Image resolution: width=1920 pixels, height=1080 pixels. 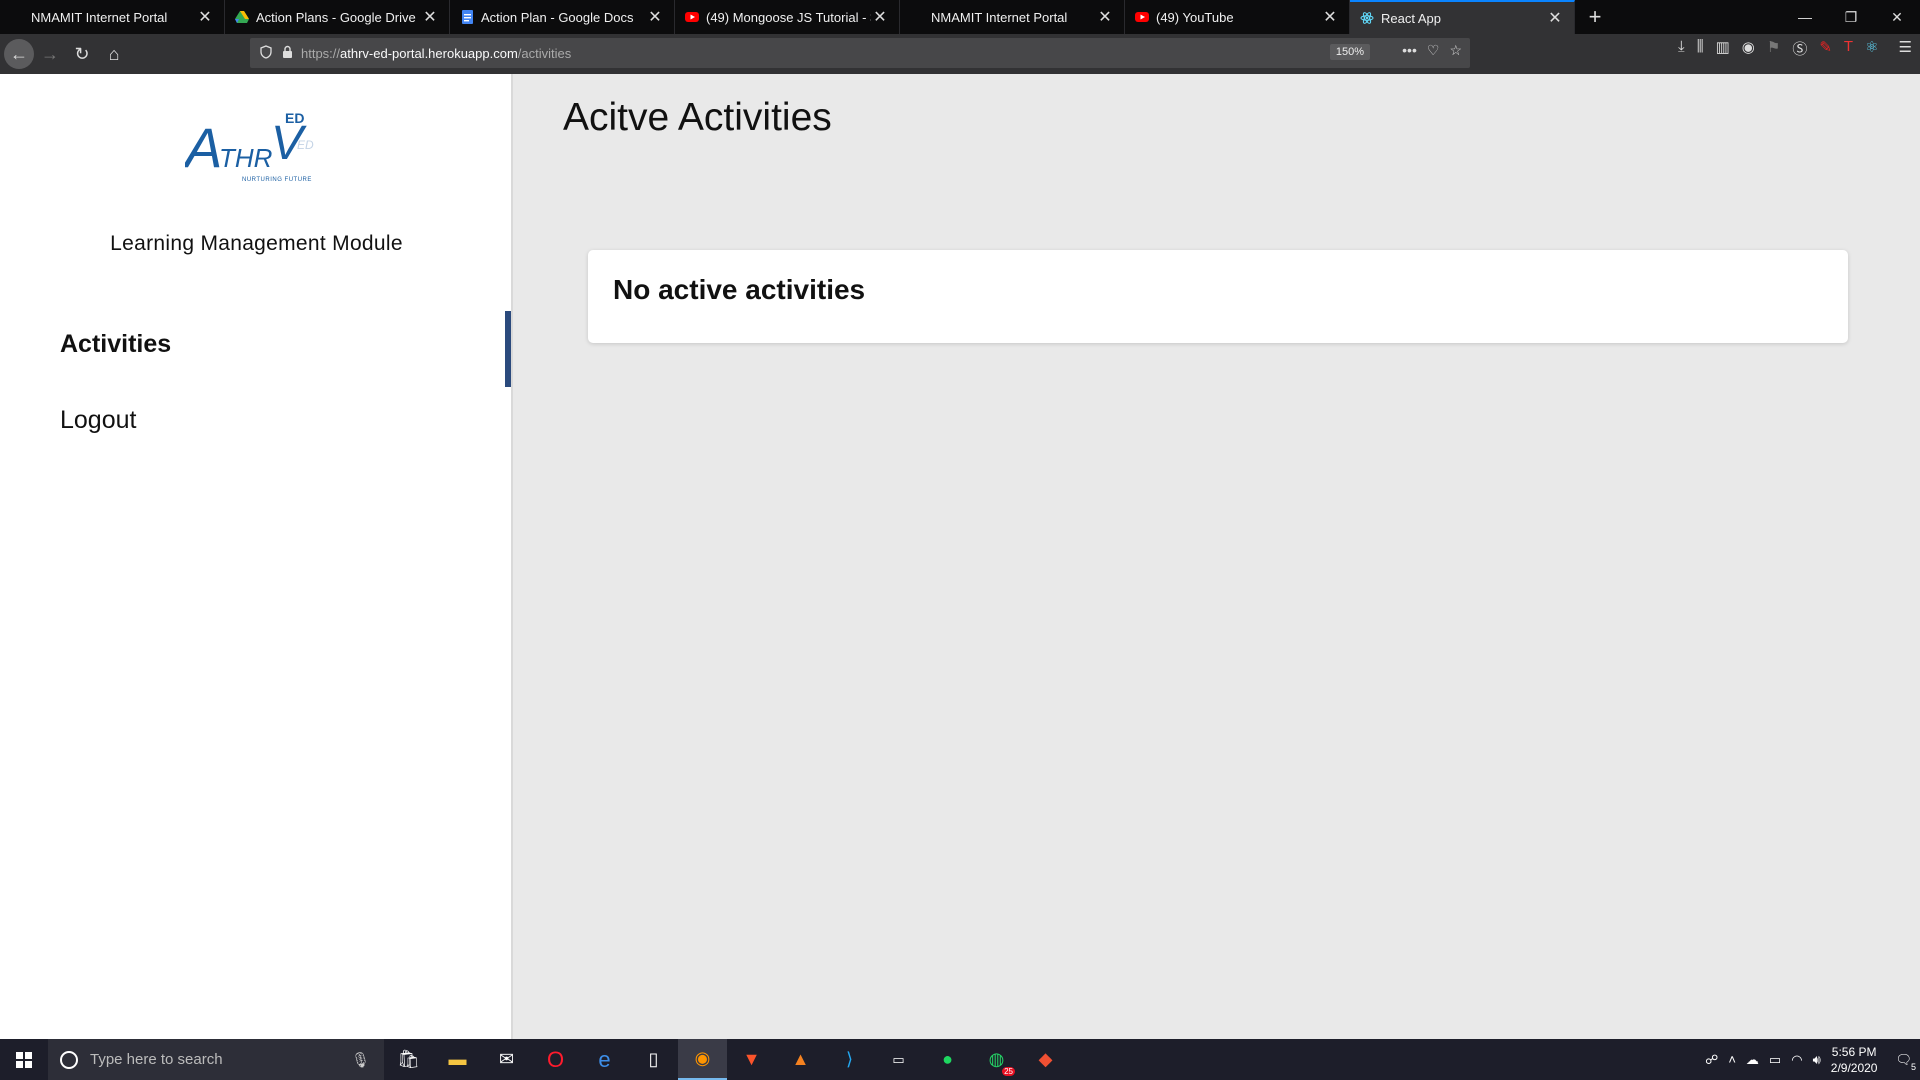 I want to click on url-scheme: https://, so click(x=321, y=53).